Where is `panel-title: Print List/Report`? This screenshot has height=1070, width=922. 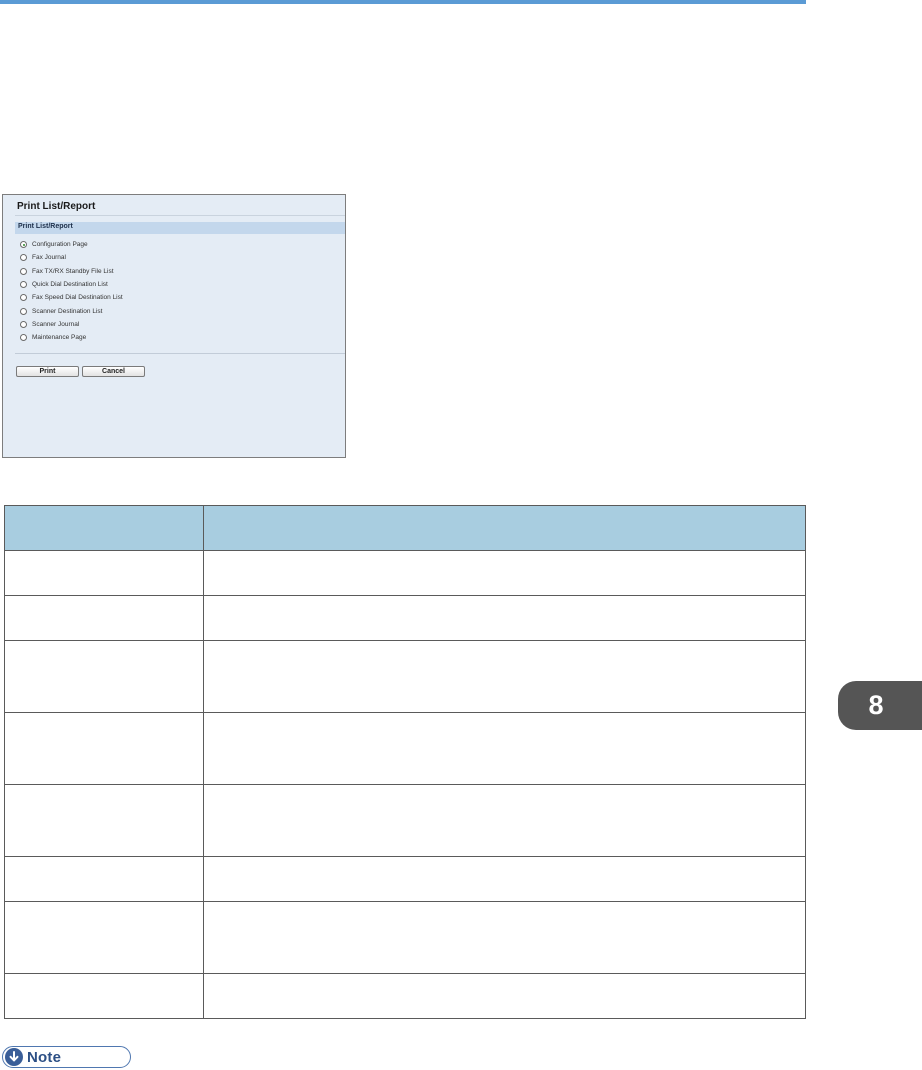 panel-title: Print List/Report is located at coordinates (56, 206).